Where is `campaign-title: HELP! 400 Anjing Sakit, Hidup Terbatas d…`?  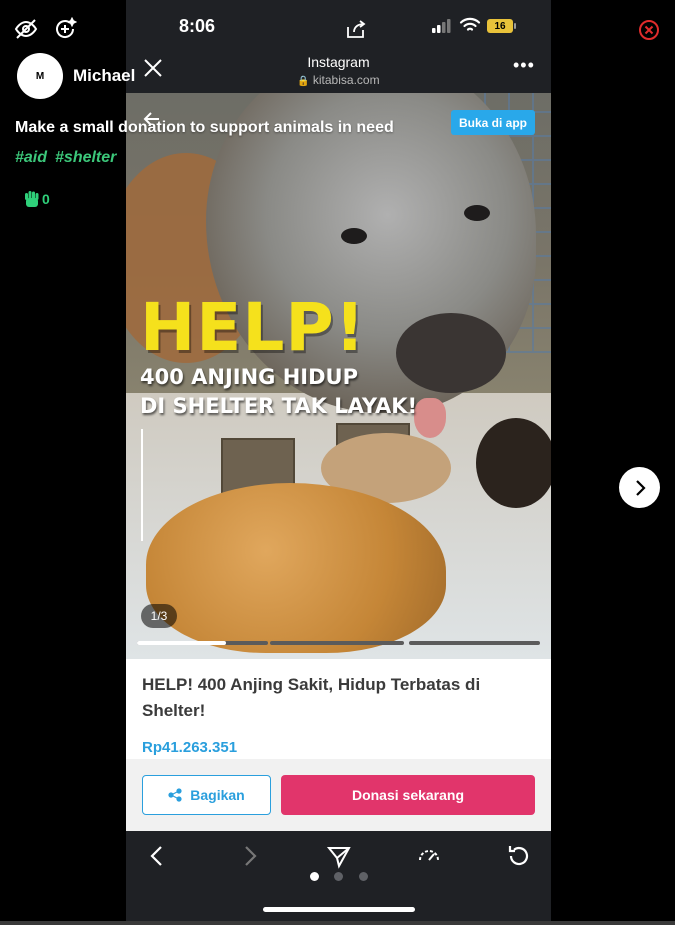 campaign-title: HELP! 400 Anjing Sakit, Hidup Terbatas d… is located at coordinates (337, 698).